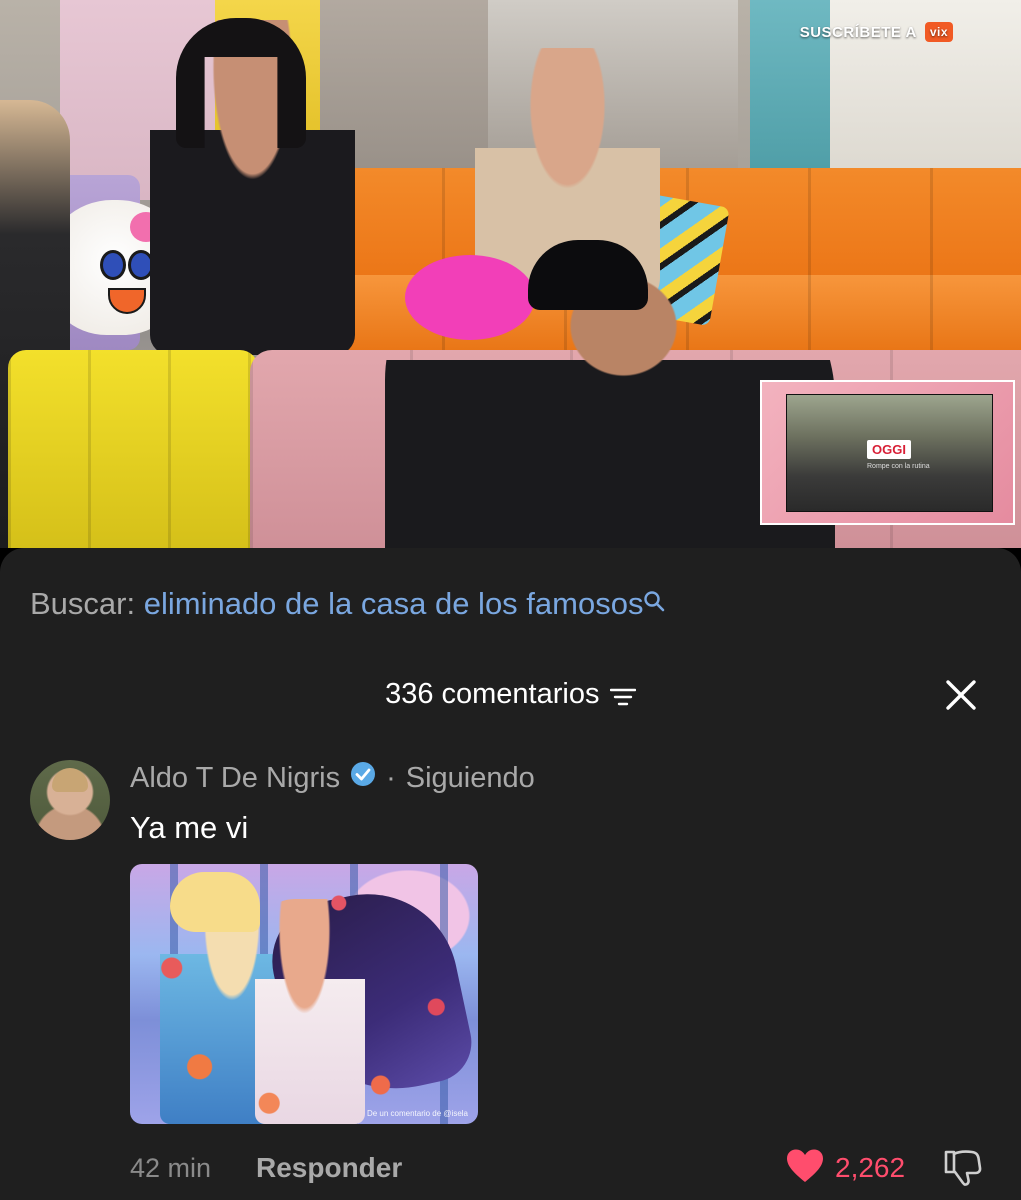 This screenshot has width=1021, height=1200. Describe the element at coordinates (805, 1168) in the screenshot. I see `heart-icon` at that location.